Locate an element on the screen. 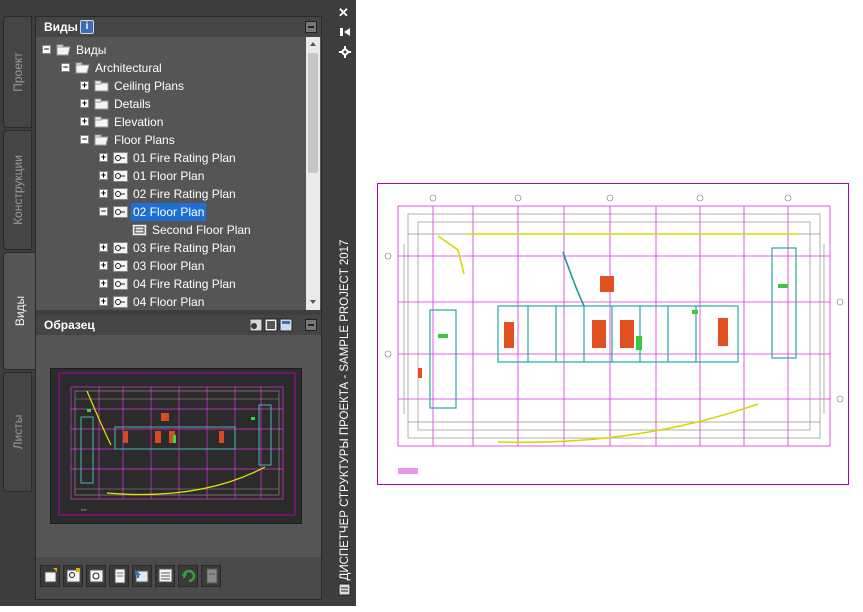  tab-label: Проект is located at coordinates (17, 72).